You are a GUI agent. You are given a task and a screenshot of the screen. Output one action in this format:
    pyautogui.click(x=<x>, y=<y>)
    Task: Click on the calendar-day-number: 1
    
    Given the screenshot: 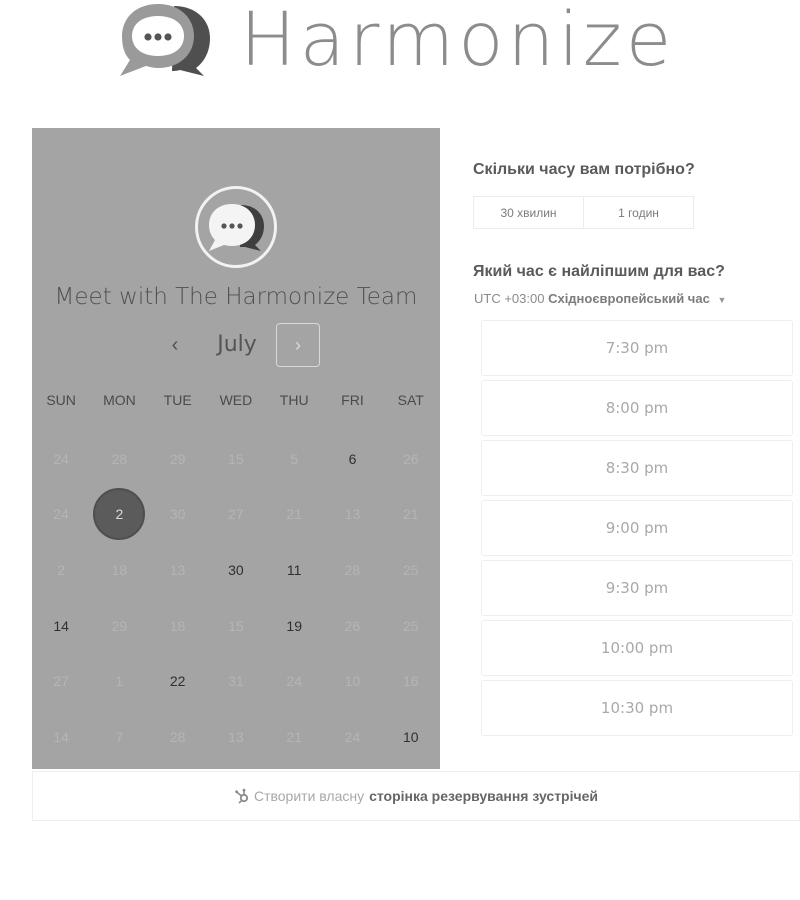 What is the action you would take?
    pyautogui.click(x=119, y=681)
    